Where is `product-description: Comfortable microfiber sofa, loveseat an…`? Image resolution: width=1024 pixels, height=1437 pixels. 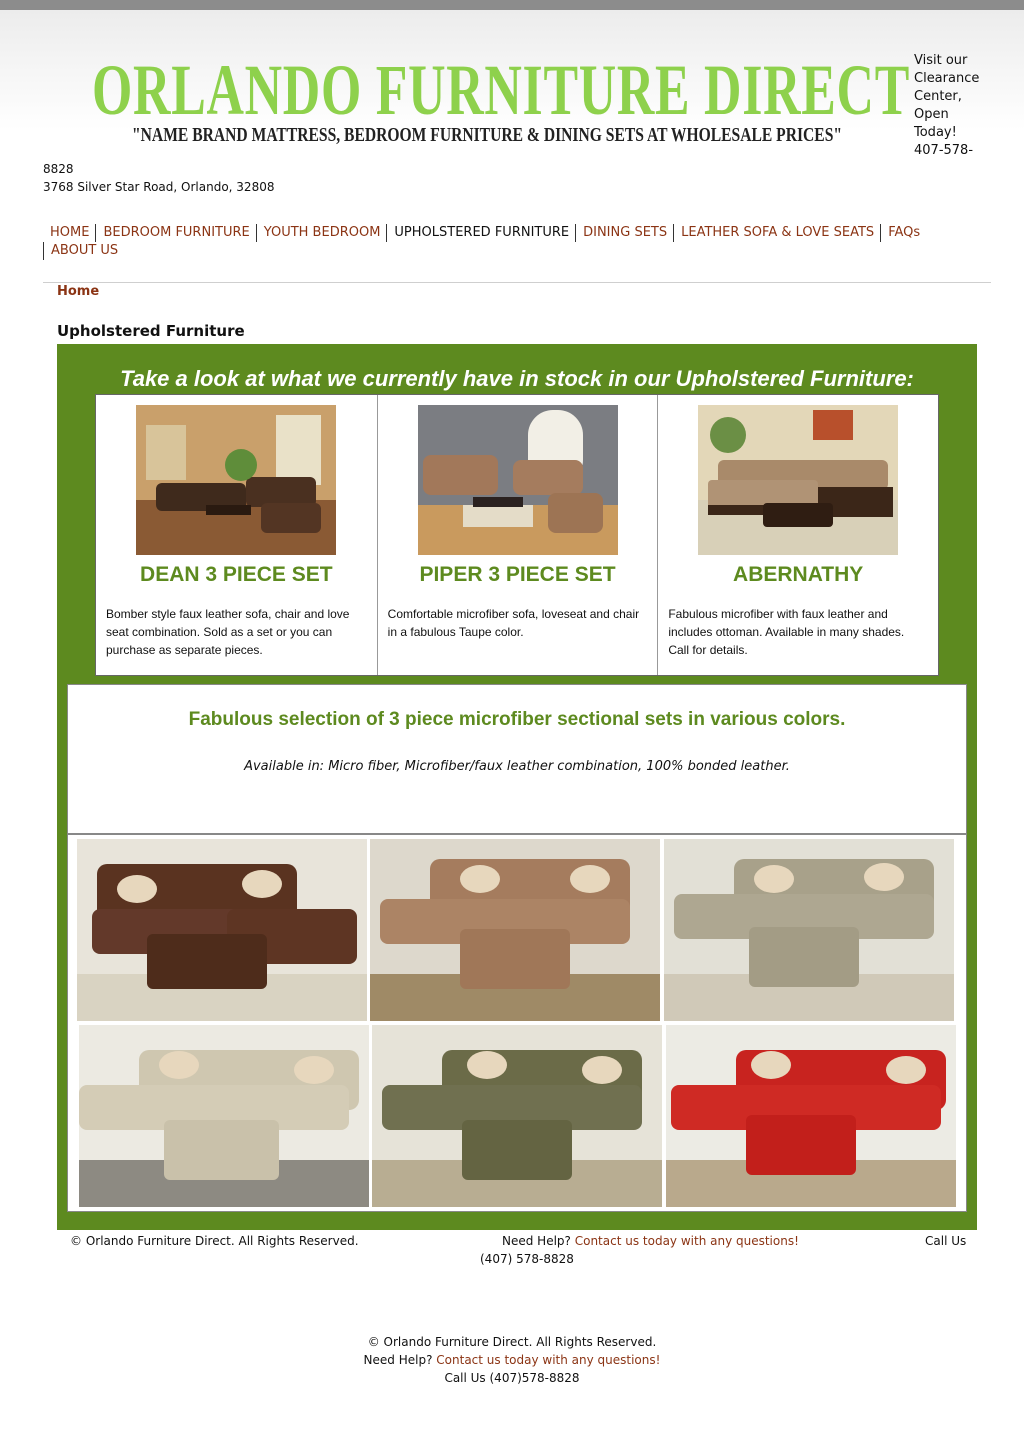
product-description: Comfortable microfiber sofa, loveseat an… is located at coordinates (513, 623).